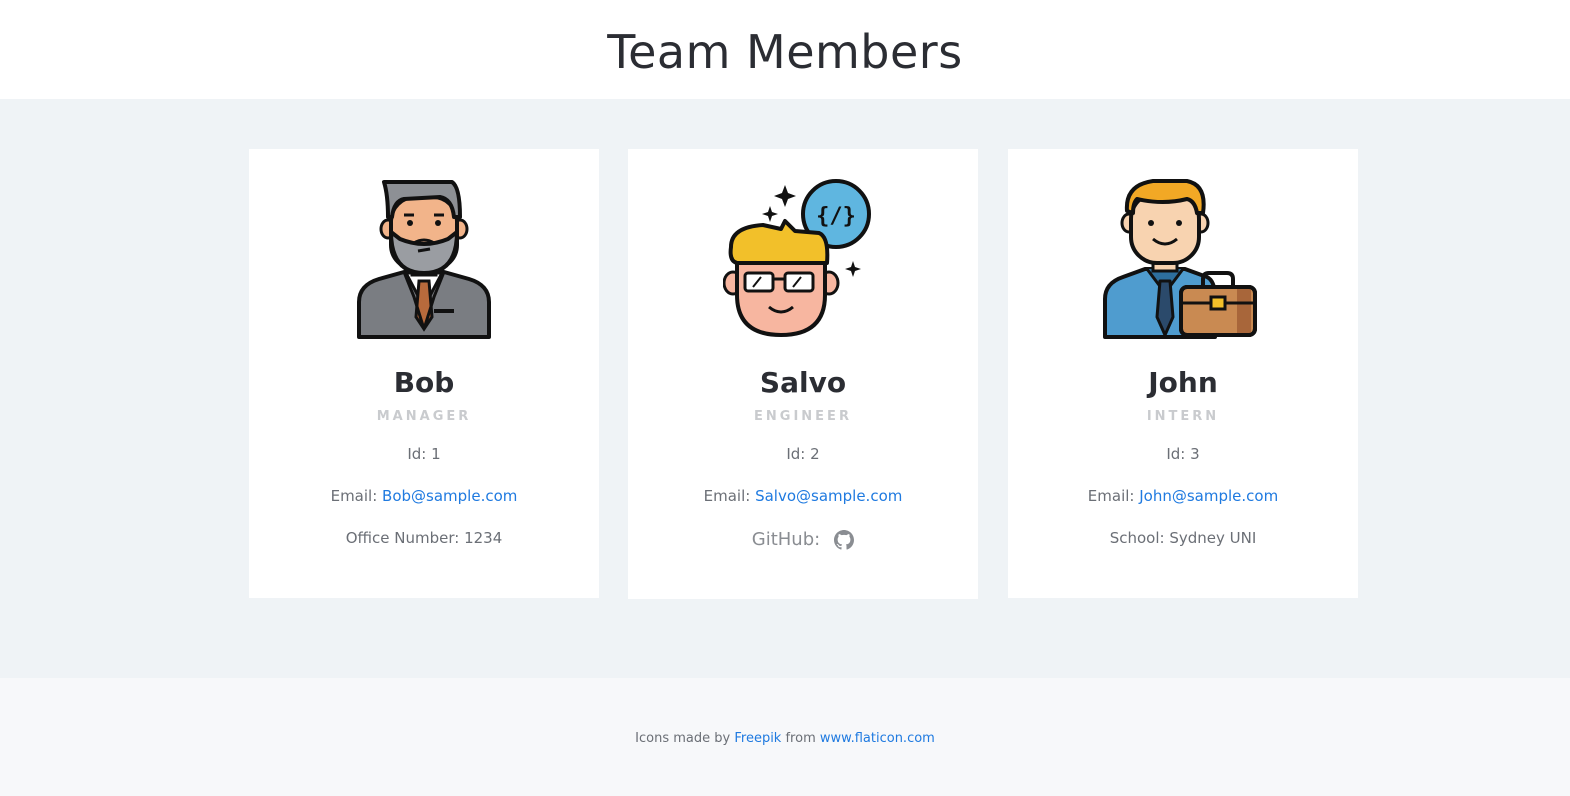 This screenshot has height=796, width=1570. I want to click on office-number-label: Office Number:, so click(402, 538).